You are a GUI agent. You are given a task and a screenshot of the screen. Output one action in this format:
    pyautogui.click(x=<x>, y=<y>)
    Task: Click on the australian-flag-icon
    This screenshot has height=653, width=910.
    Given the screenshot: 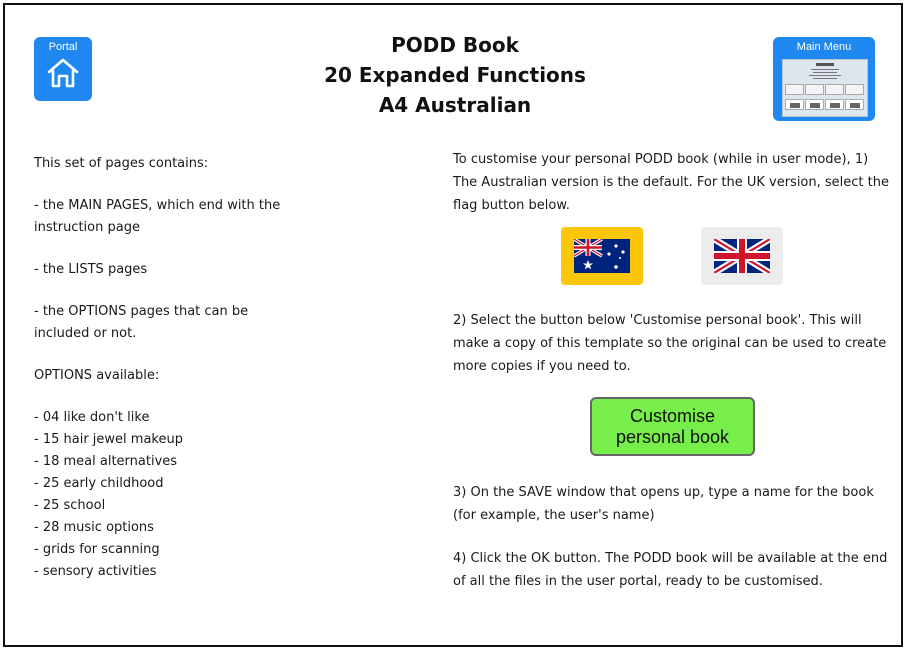 What is the action you would take?
    pyautogui.click(x=602, y=256)
    